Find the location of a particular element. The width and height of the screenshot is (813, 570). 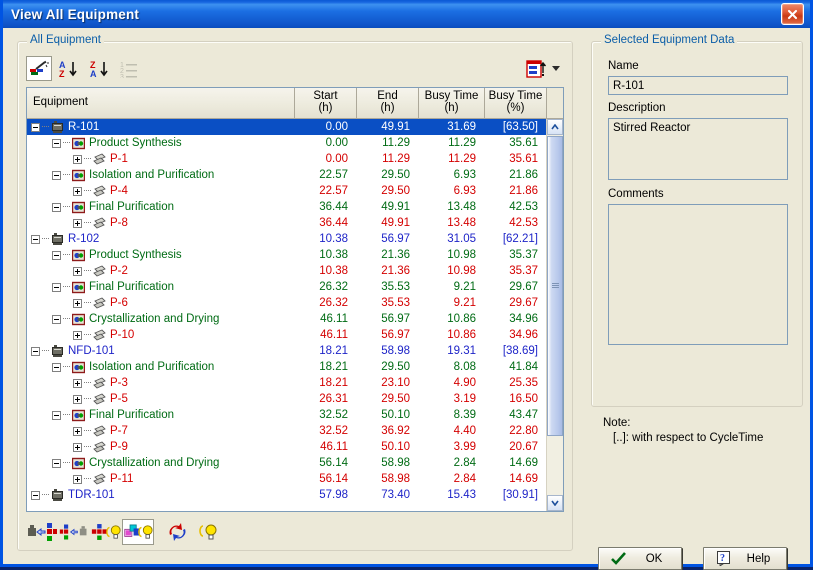

operation-highlight-icon is located at coordinates (106, 532).